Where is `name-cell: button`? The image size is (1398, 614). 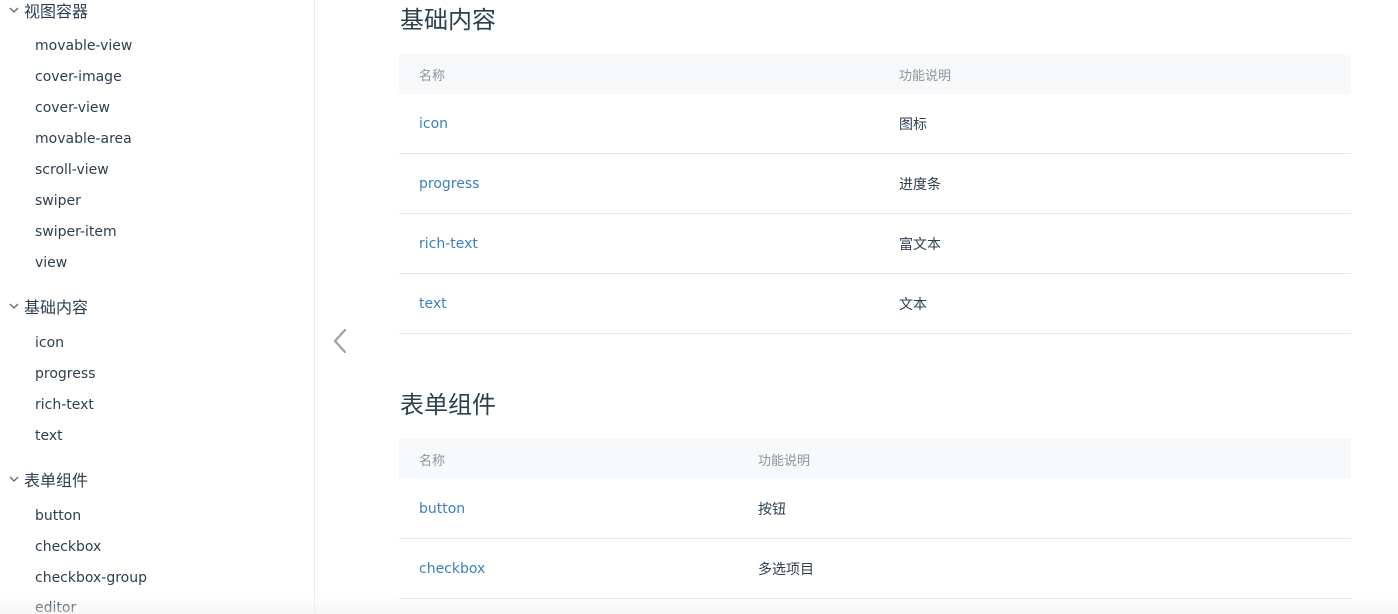
name-cell: button is located at coordinates (568, 509).